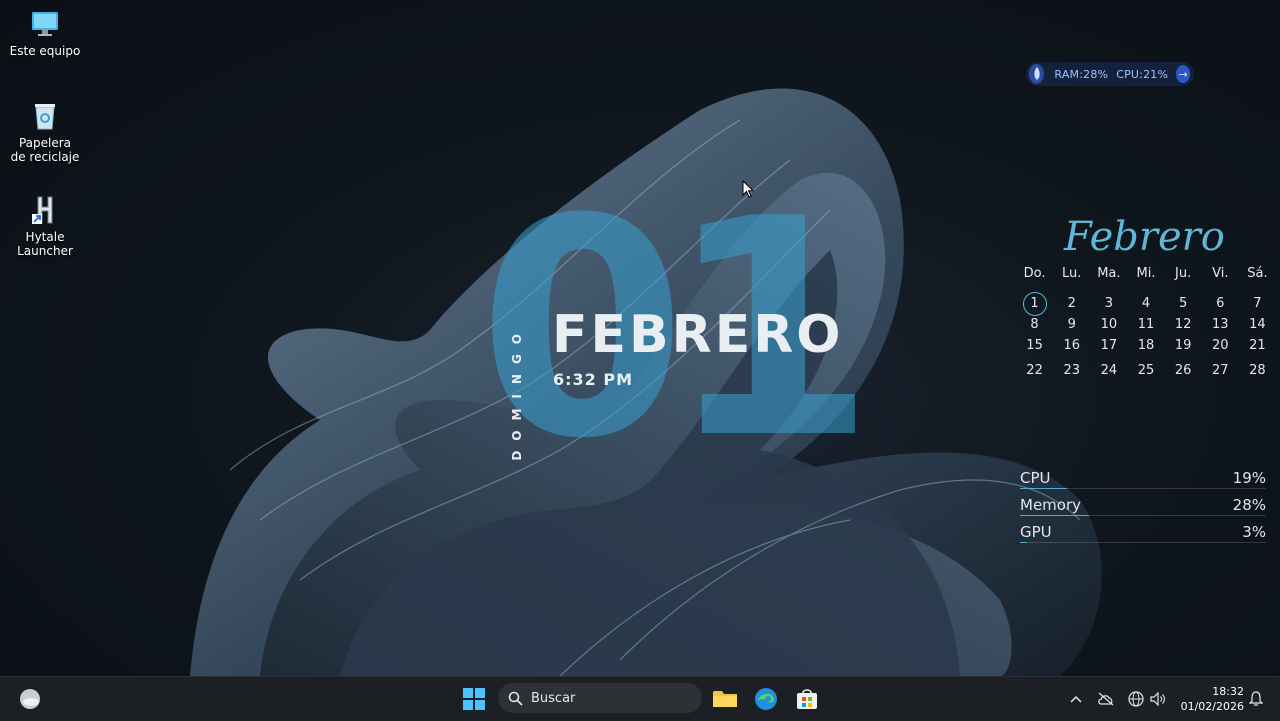  Describe the element at coordinates (1034, 348) in the screenshot. I see `calendar-day: 15` at that location.